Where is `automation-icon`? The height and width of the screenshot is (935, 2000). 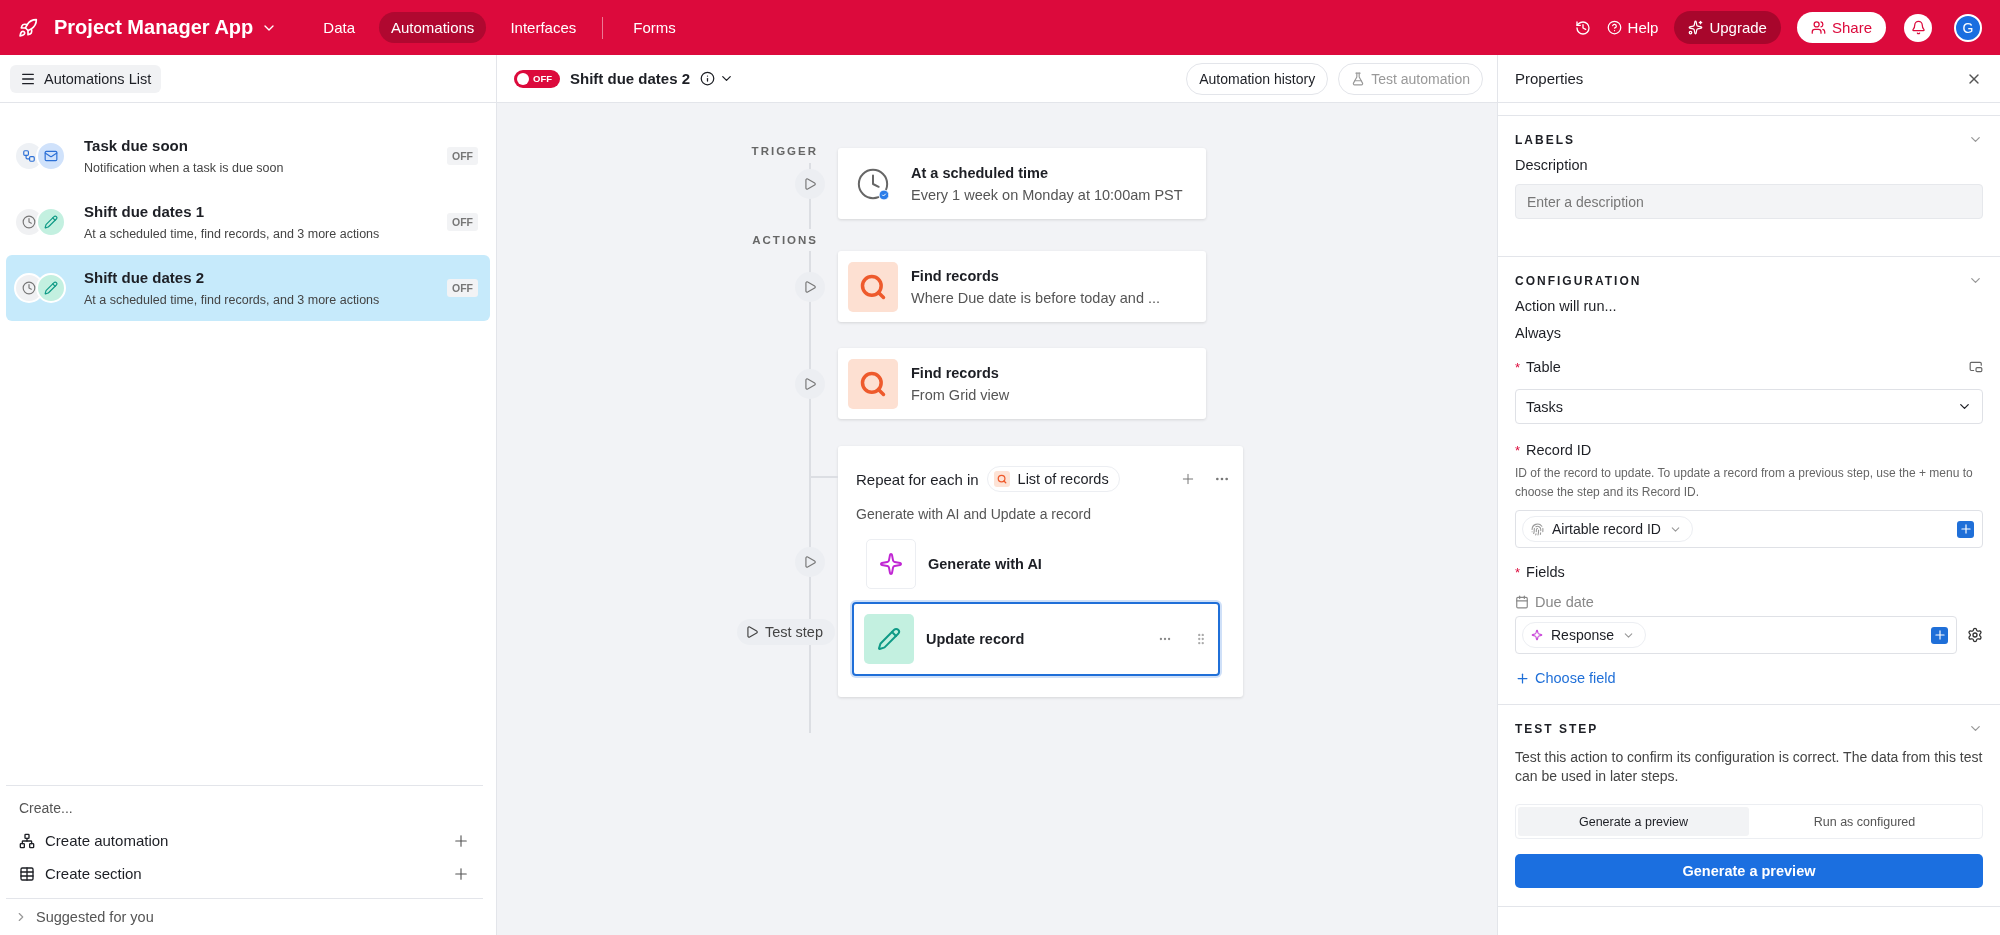
automation-icon is located at coordinates (27, 840).